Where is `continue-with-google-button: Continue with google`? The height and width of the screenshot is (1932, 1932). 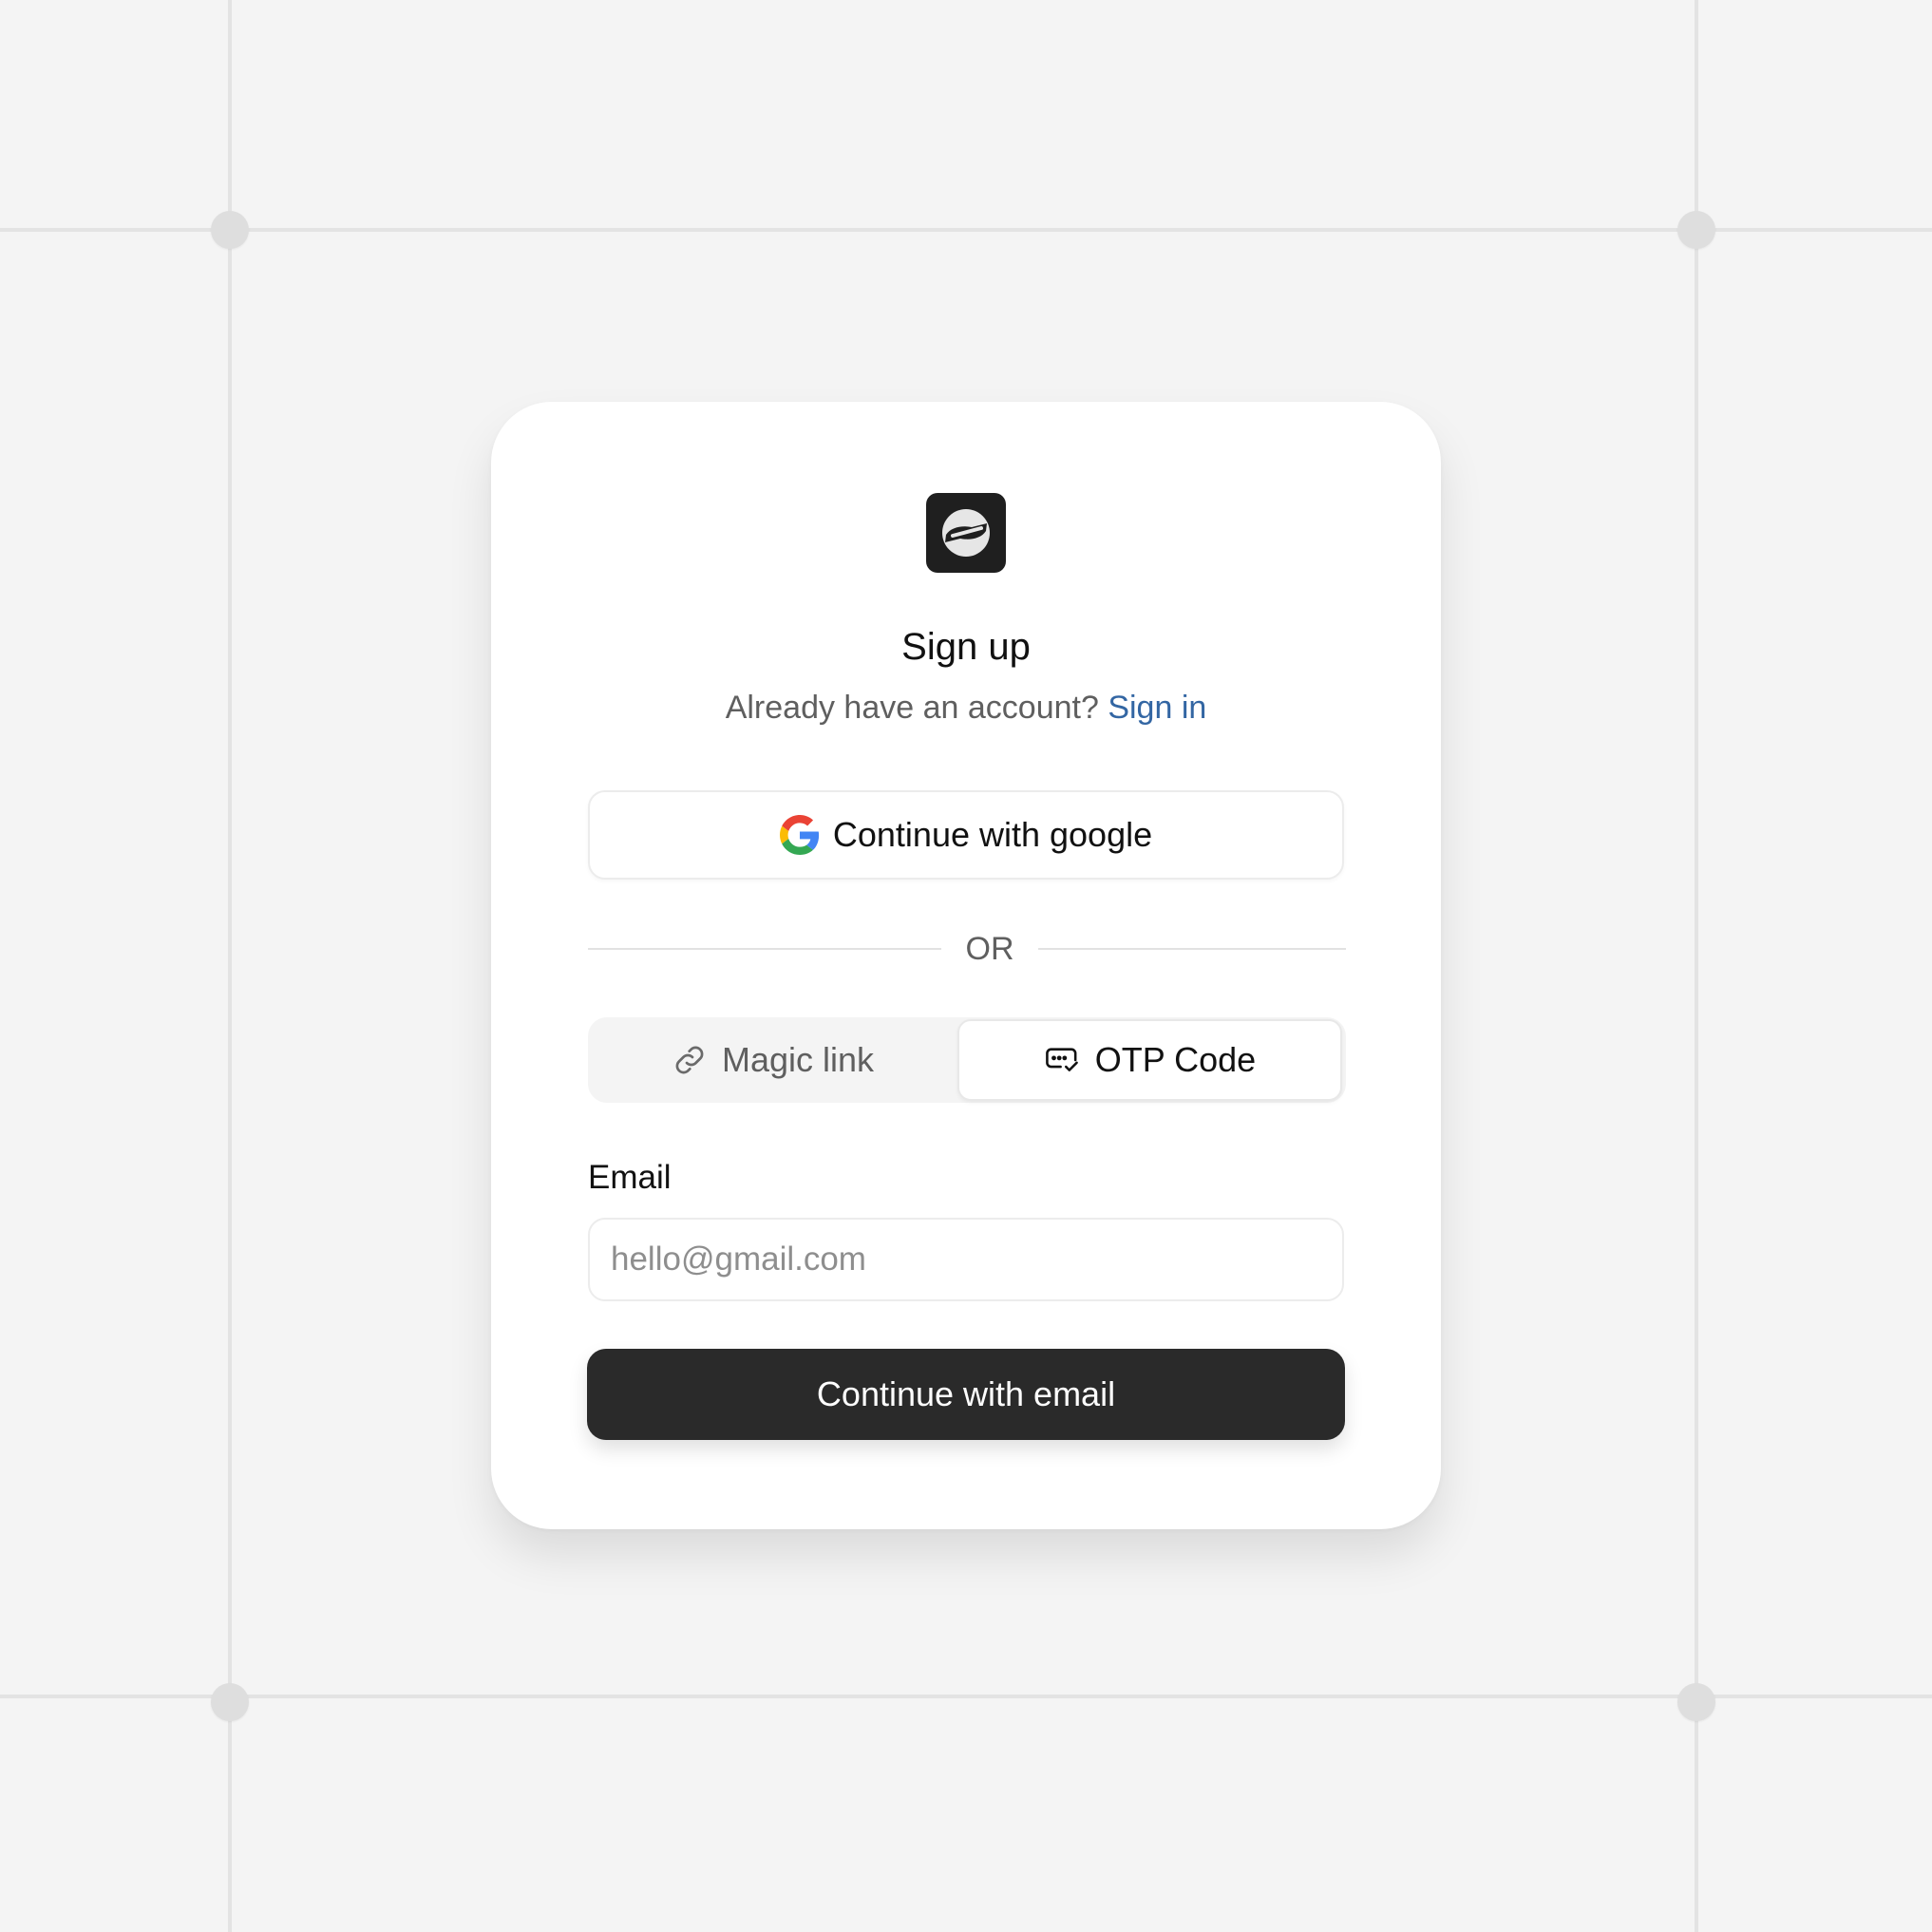
continue-with-google-button: Continue with google is located at coordinates (966, 835).